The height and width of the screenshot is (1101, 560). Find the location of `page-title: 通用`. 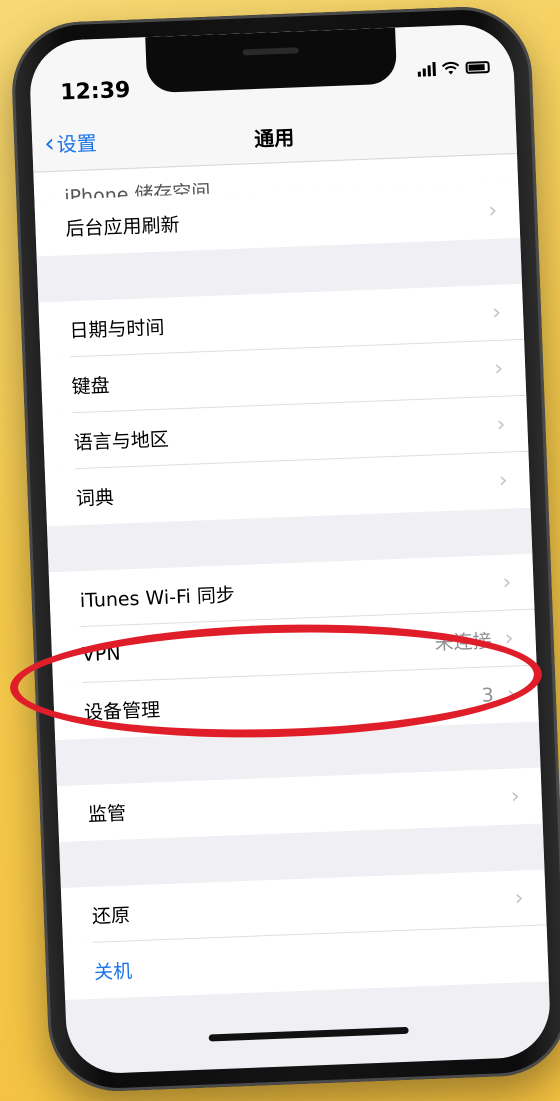

page-title: 通用 is located at coordinates (274, 138).